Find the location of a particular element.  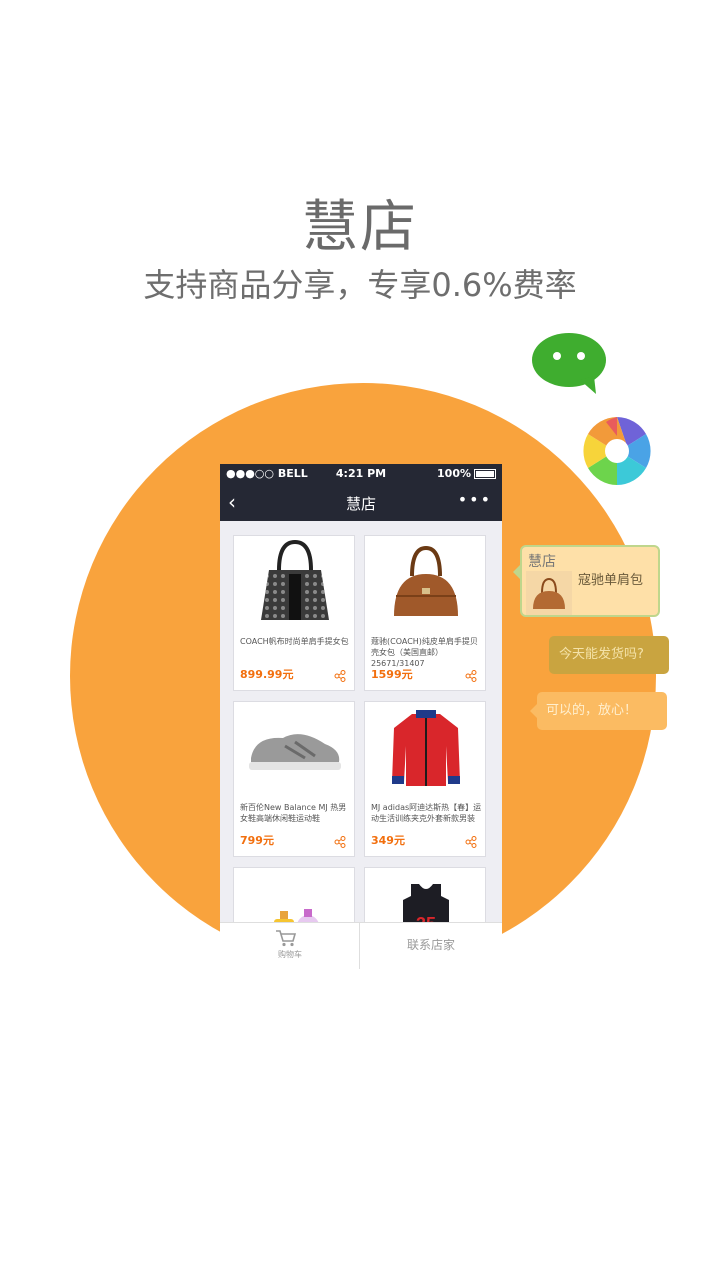

cart-icon is located at coordinates (286, 938).